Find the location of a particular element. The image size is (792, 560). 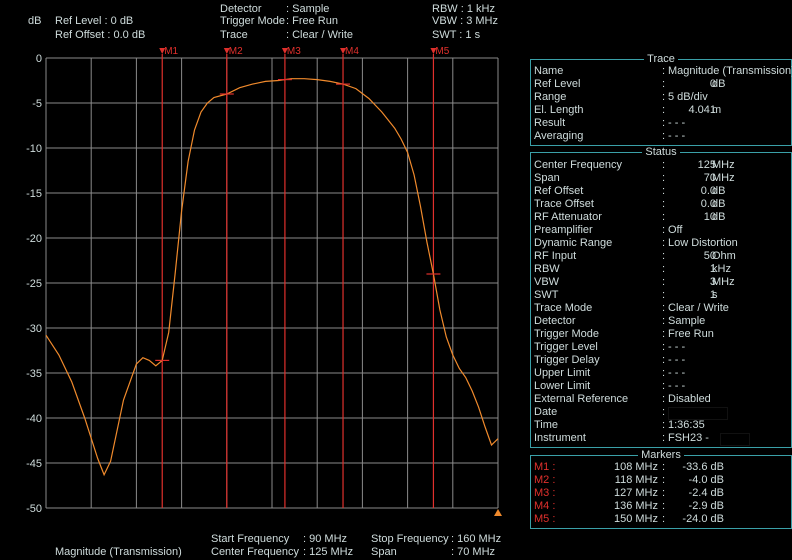

row-key: Trace Mode is located at coordinates (563, 308).